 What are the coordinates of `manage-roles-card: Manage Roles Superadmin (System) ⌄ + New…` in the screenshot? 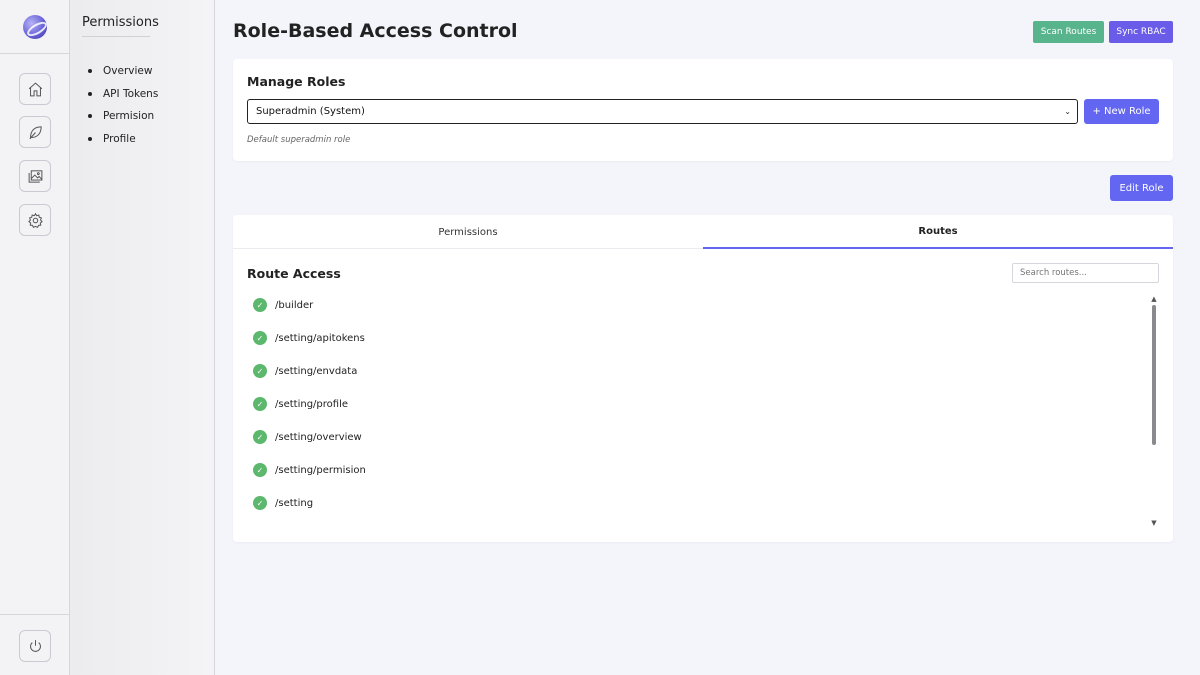 It's located at (703, 110).